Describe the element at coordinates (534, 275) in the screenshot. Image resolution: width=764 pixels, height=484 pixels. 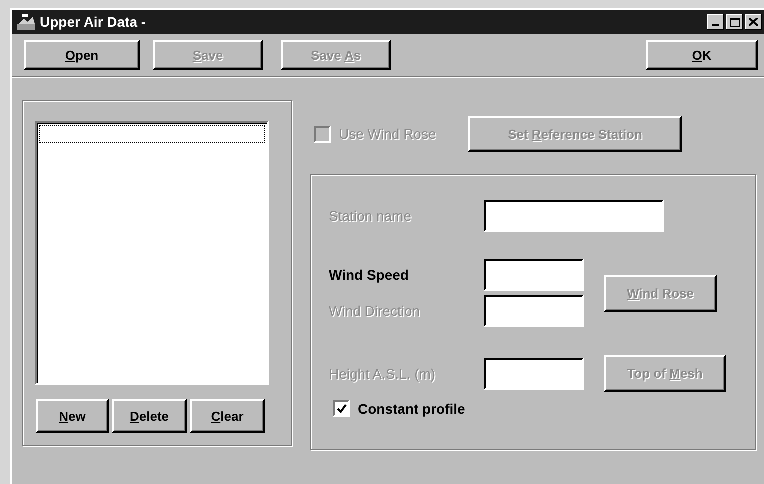
I see `wind-speed-field` at that location.